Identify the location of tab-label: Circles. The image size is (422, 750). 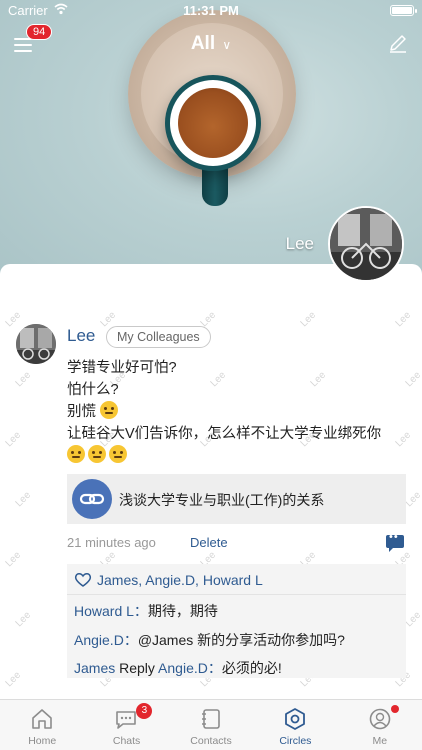
(295, 741).